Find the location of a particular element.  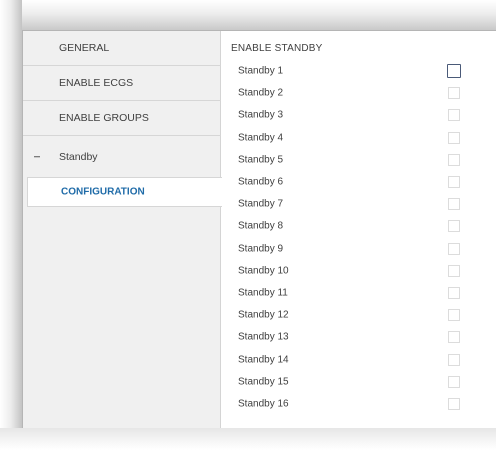

standby-row: Standby 11 is located at coordinates (358, 293).